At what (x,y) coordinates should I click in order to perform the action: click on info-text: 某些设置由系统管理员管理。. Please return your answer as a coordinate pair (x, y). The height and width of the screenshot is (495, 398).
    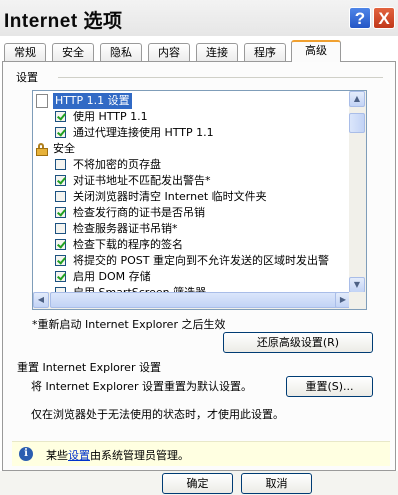
    Looking at the image, I should click on (117, 455).